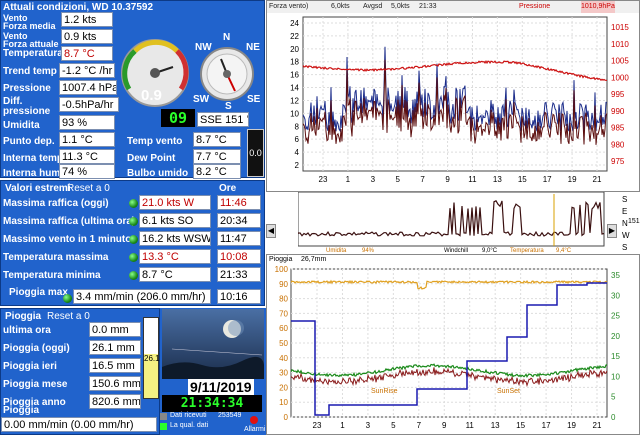  What do you see at coordinates (598, 7) in the screenshot?
I see `graph1-pressure-value: 1010,9hPa` at bounding box center [598, 7].